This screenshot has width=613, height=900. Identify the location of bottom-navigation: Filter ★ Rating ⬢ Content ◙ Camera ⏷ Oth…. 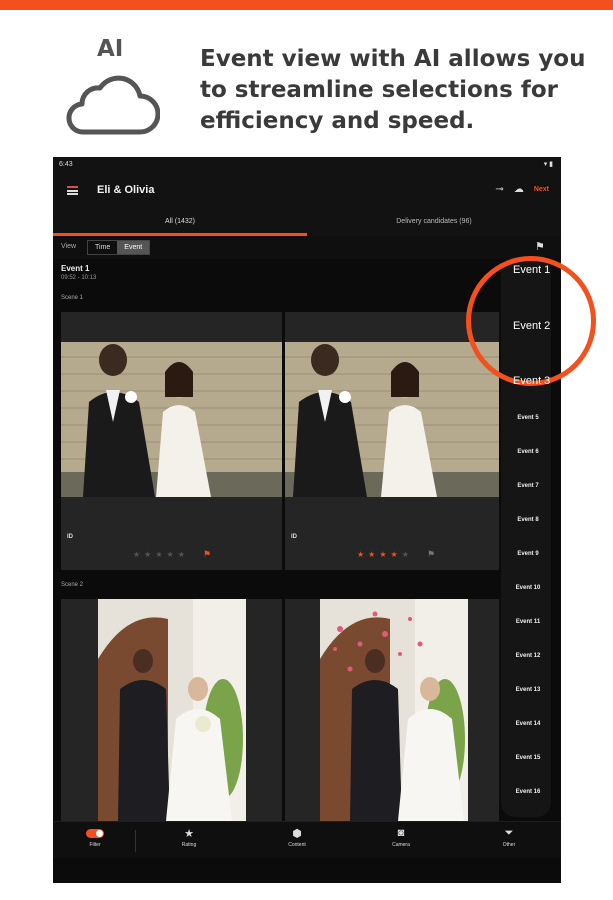
(307, 839).